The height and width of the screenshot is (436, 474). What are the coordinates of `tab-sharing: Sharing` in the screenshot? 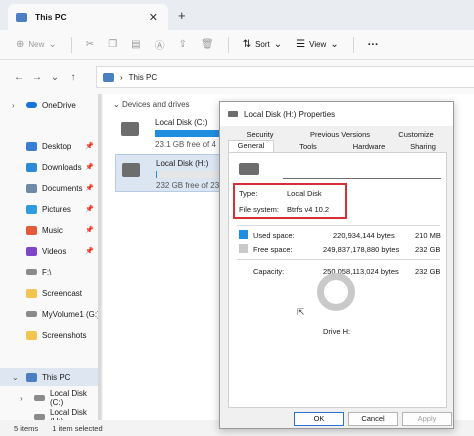 It's located at (423, 146).